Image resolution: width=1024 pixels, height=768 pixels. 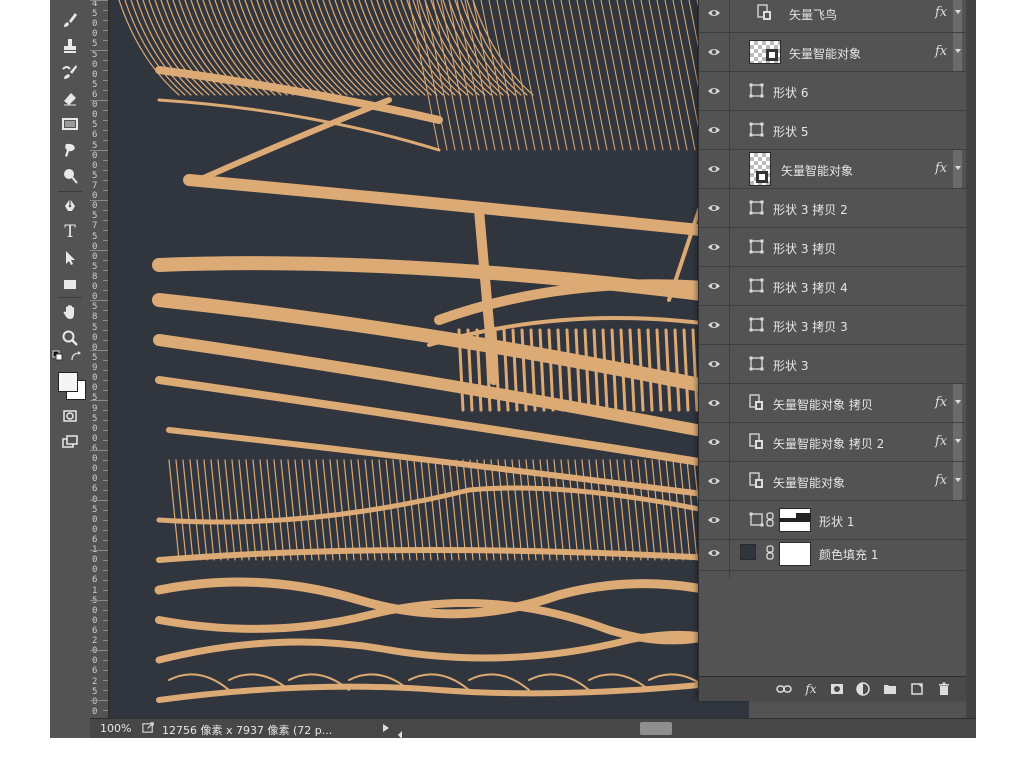 I want to click on eraser-icon, so click(x=70, y=98).